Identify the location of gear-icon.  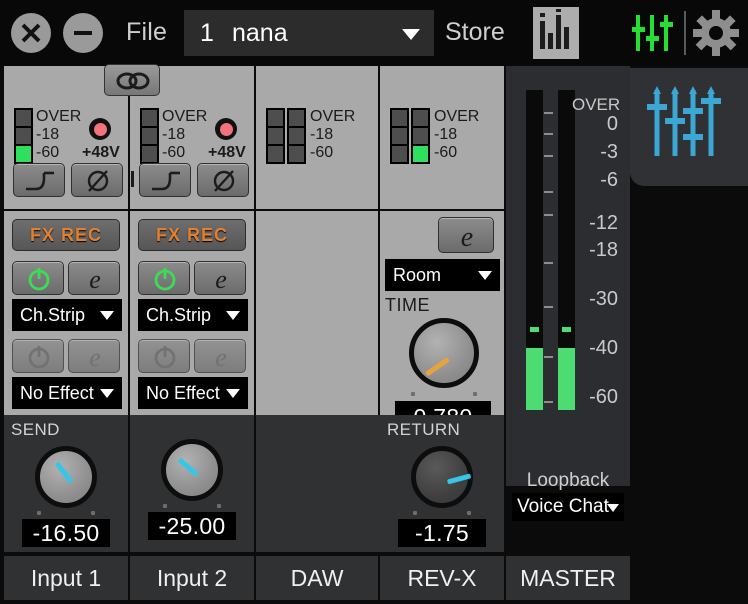
(716, 33).